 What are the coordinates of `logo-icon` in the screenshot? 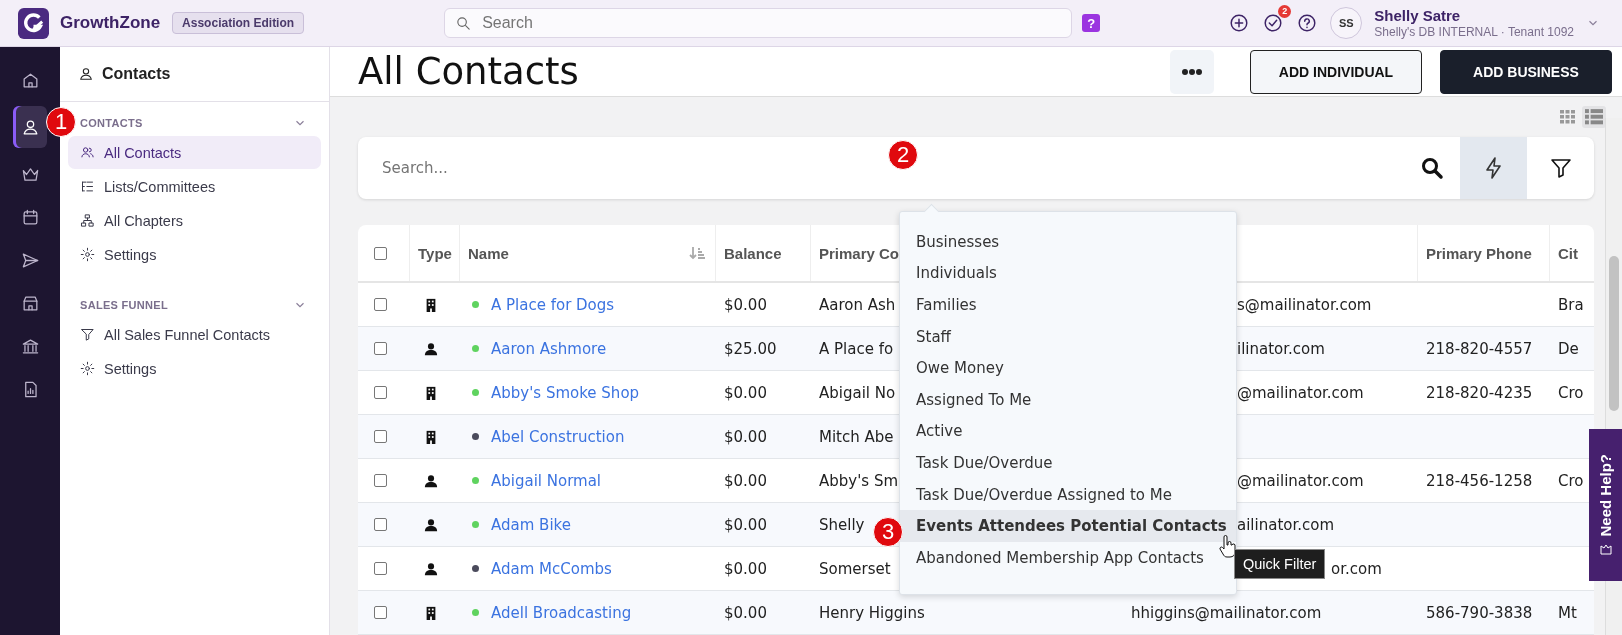 It's located at (33, 23).